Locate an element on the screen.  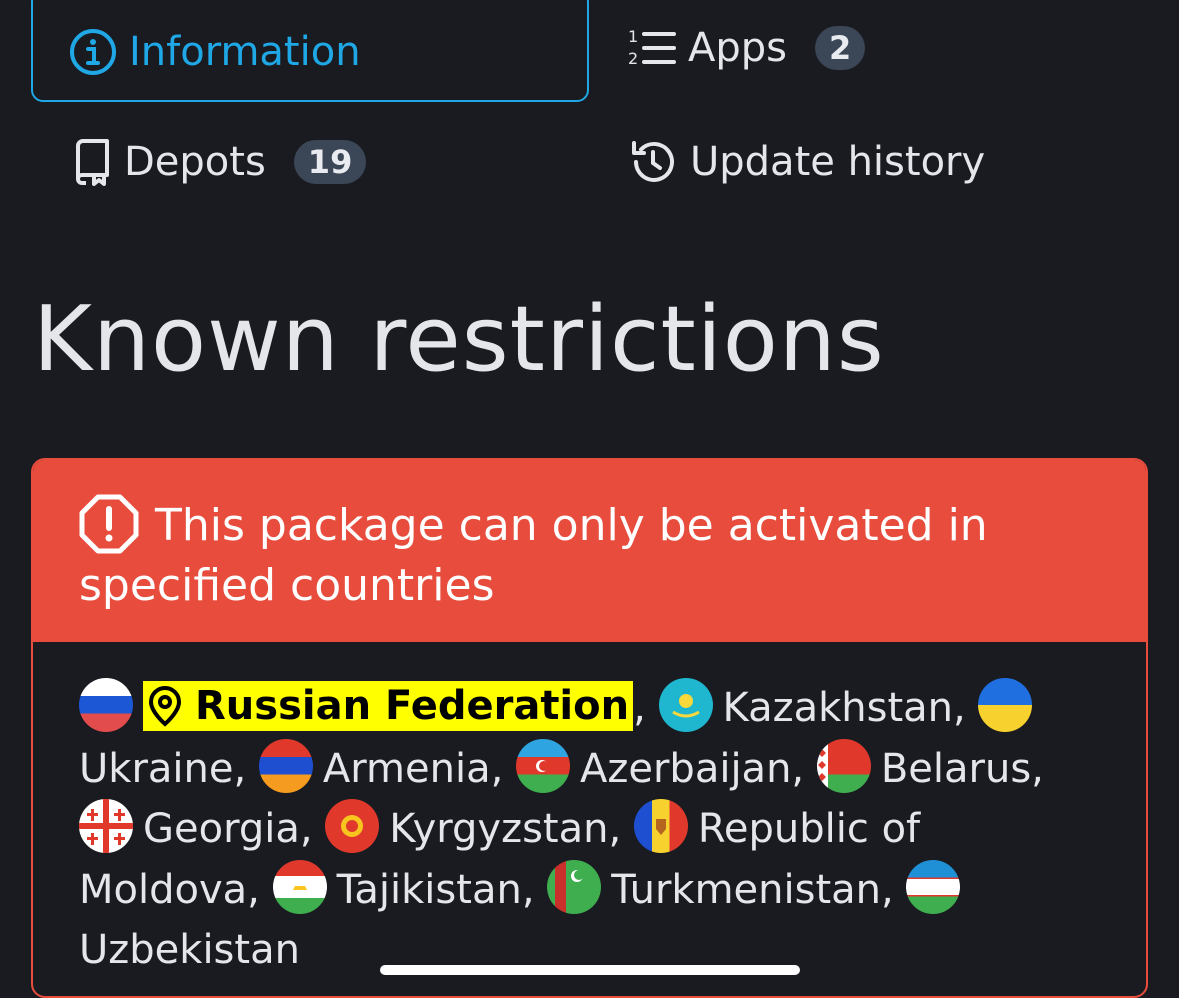
tab-information: Information is located at coordinates (310, 51).